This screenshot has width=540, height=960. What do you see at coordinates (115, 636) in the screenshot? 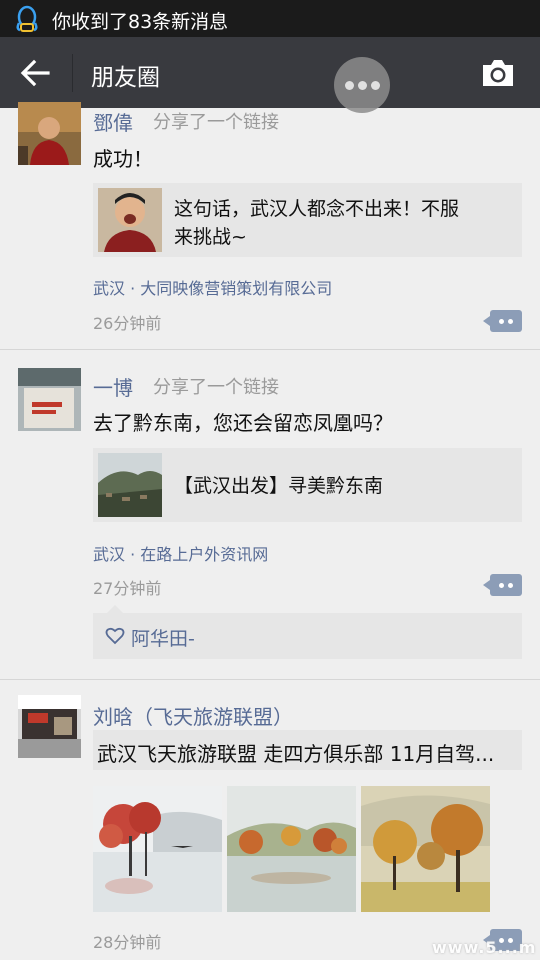
I see `heart-icon` at bounding box center [115, 636].